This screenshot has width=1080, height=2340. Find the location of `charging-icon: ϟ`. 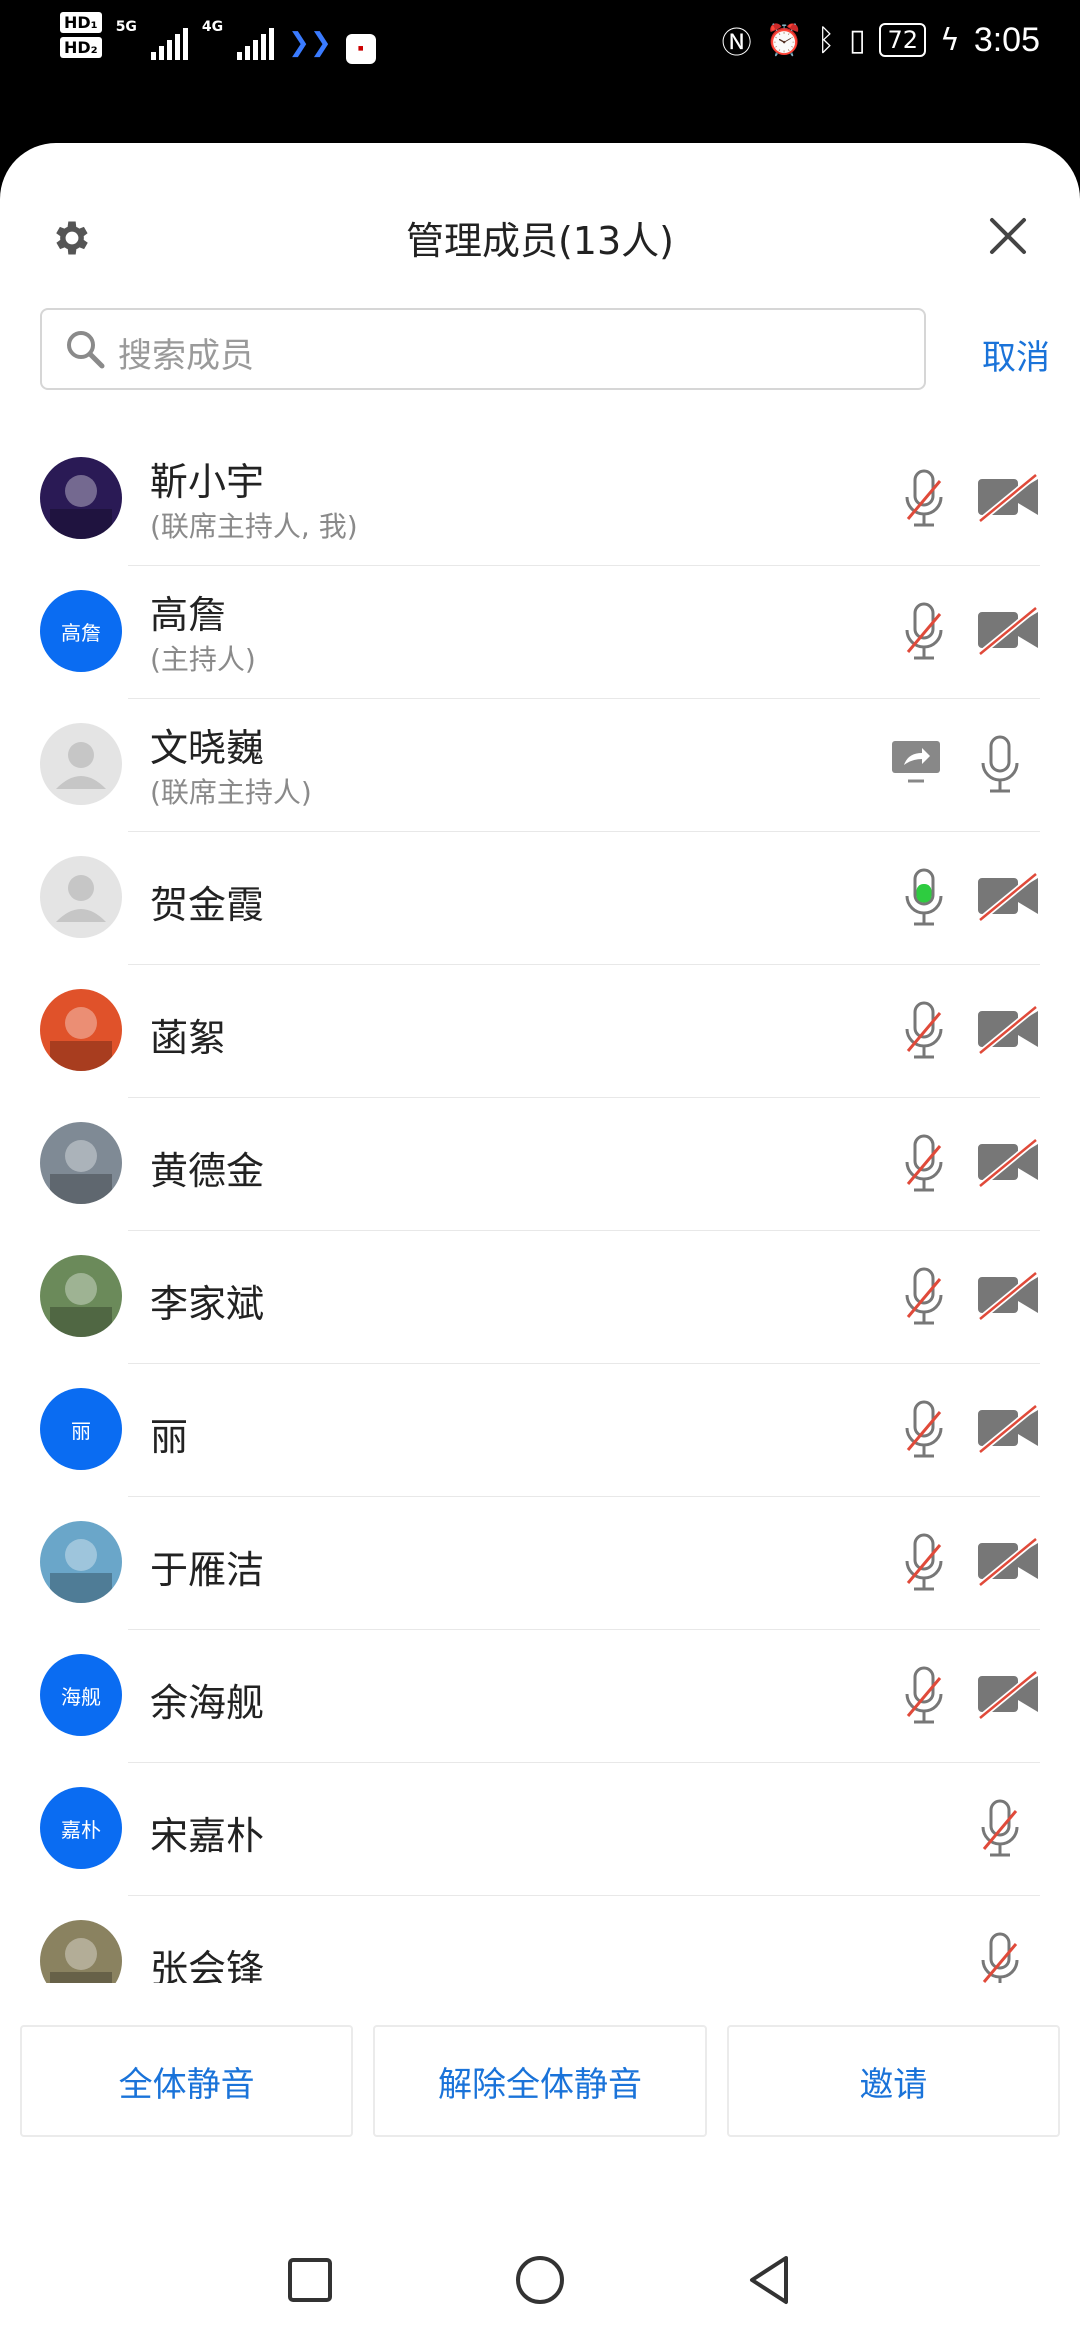

charging-icon: ϟ is located at coordinates (950, 40).